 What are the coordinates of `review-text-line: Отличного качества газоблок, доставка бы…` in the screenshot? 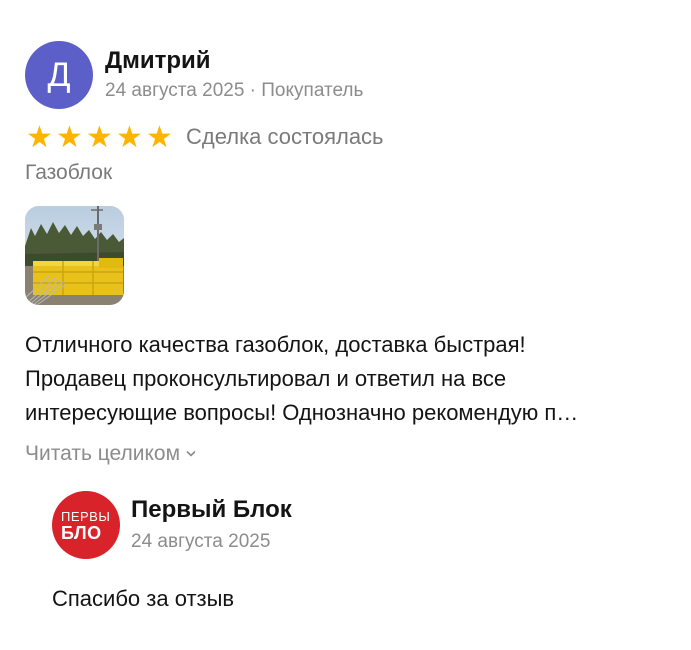 It's located at (275, 344).